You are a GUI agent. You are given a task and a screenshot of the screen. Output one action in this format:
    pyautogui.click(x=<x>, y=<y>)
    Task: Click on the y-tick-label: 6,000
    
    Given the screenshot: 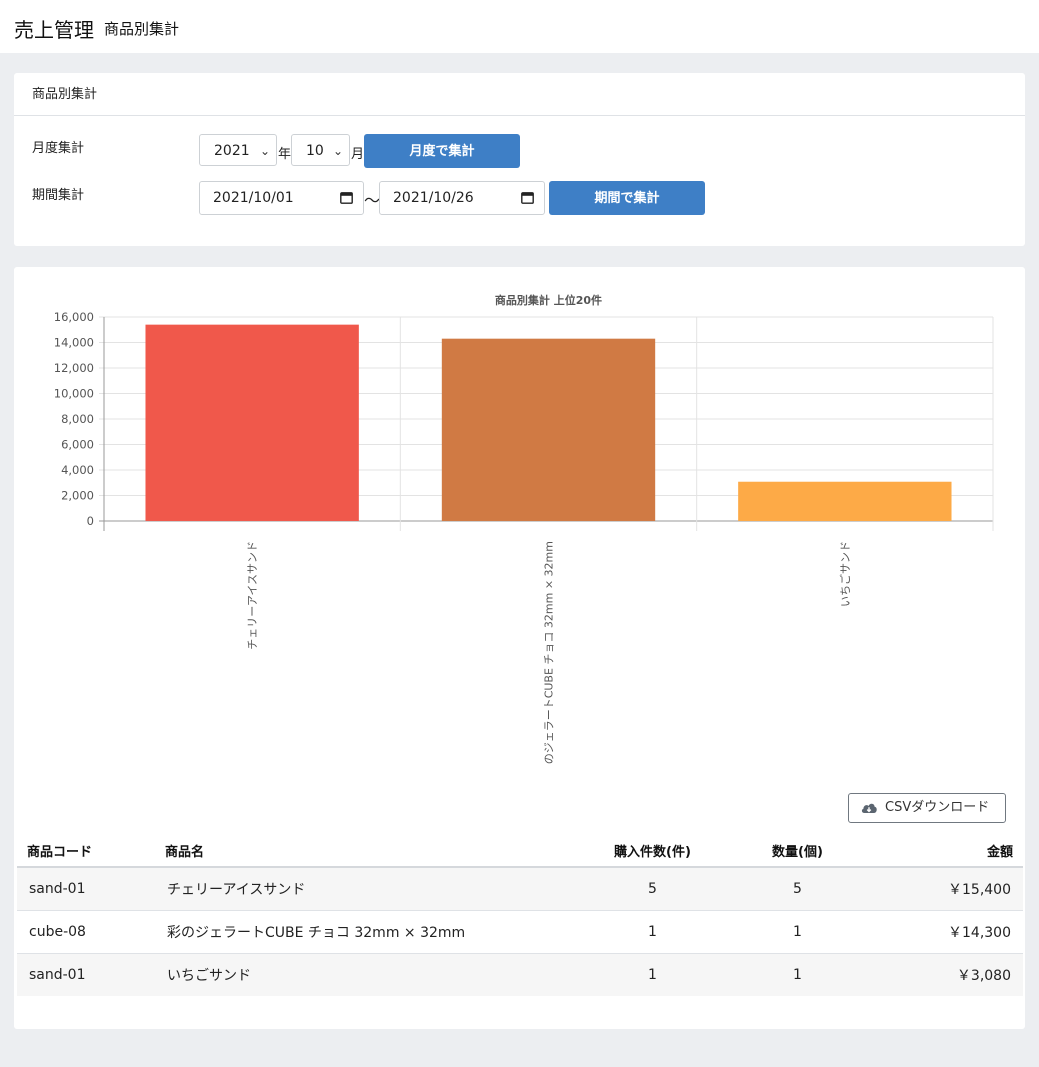 What is the action you would take?
    pyautogui.click(x=77, y=445)
    